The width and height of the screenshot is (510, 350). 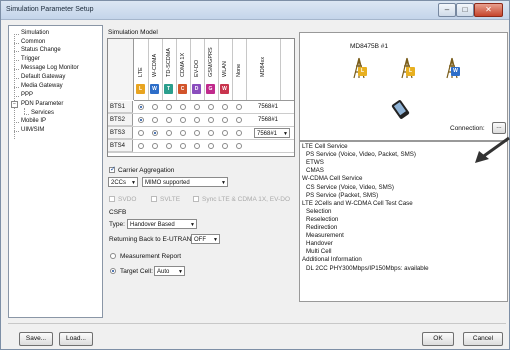 What do you see at coordinates (465, 10) in the screenshot?
I see `maximize-button: □` at bounding box center [465, 10].